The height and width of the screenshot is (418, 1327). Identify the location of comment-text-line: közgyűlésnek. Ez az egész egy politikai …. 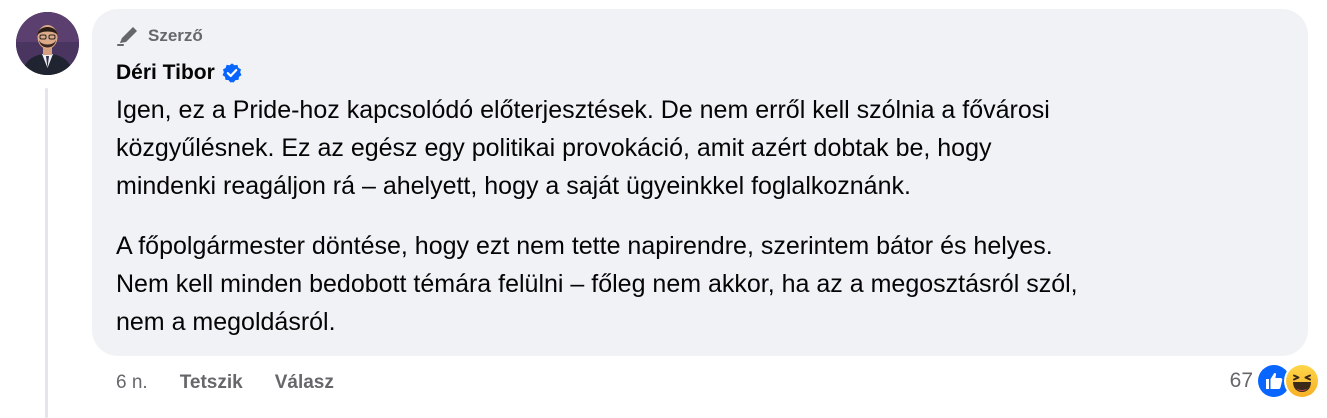
(554, 148).